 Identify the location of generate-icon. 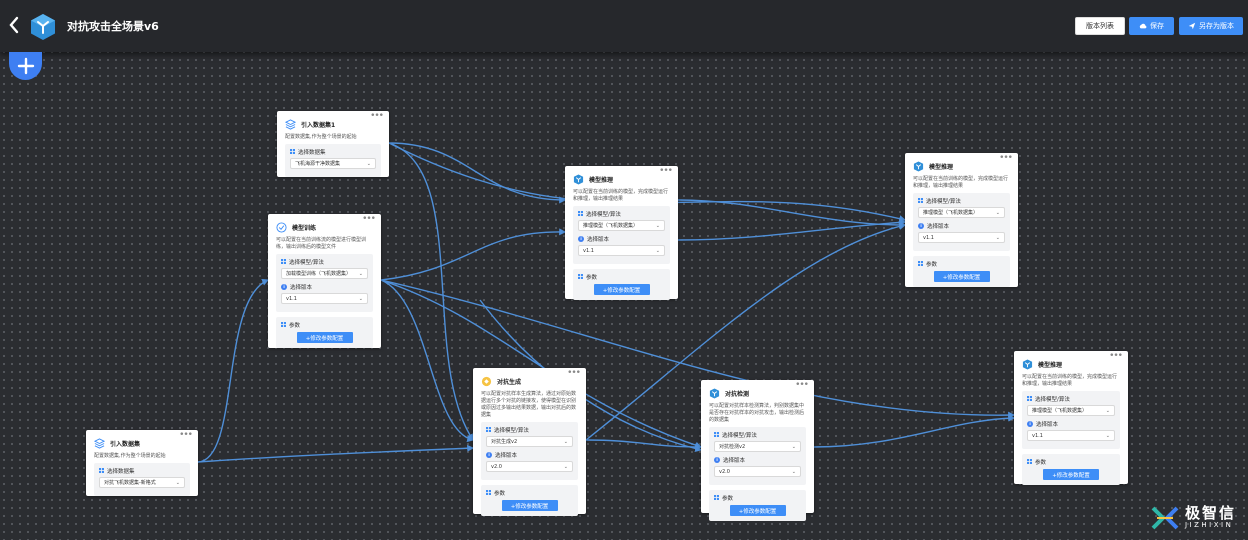
(486, 381).